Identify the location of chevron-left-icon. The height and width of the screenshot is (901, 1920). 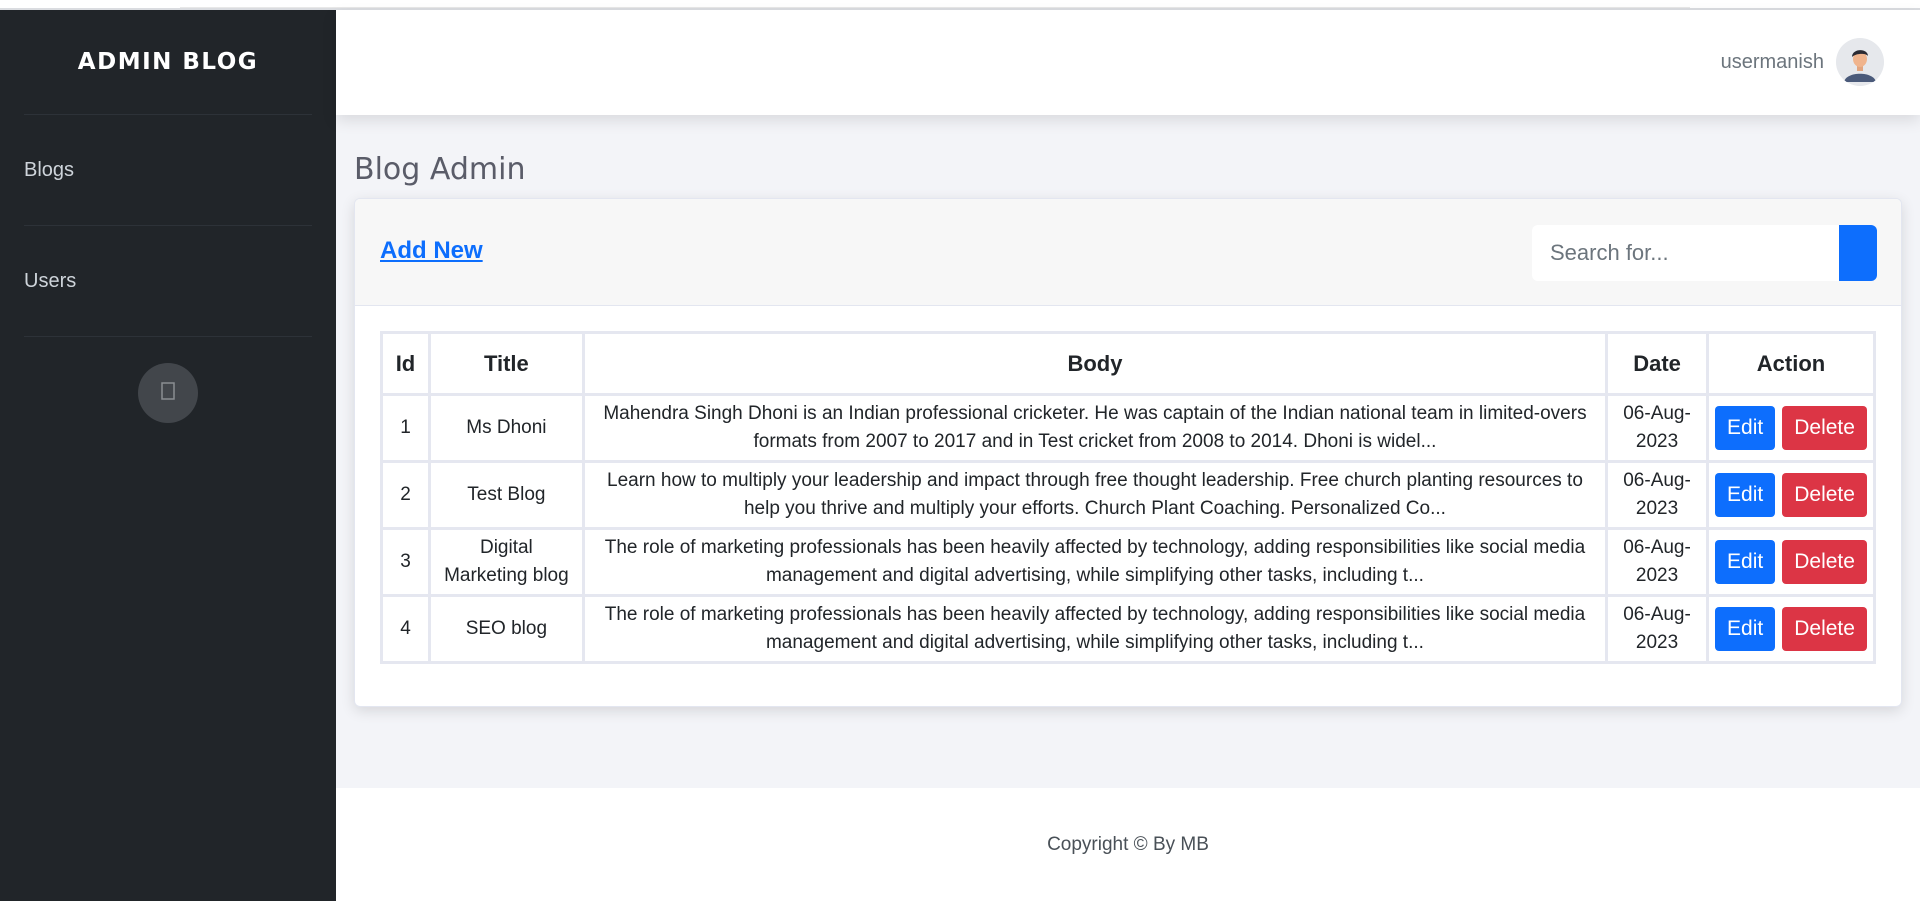
(168, 393).